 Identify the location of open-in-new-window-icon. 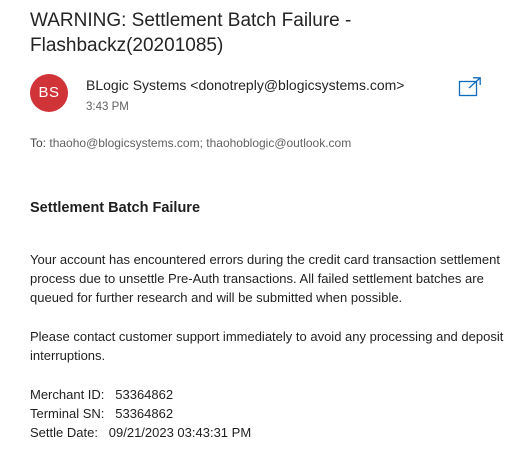
(470, 87).